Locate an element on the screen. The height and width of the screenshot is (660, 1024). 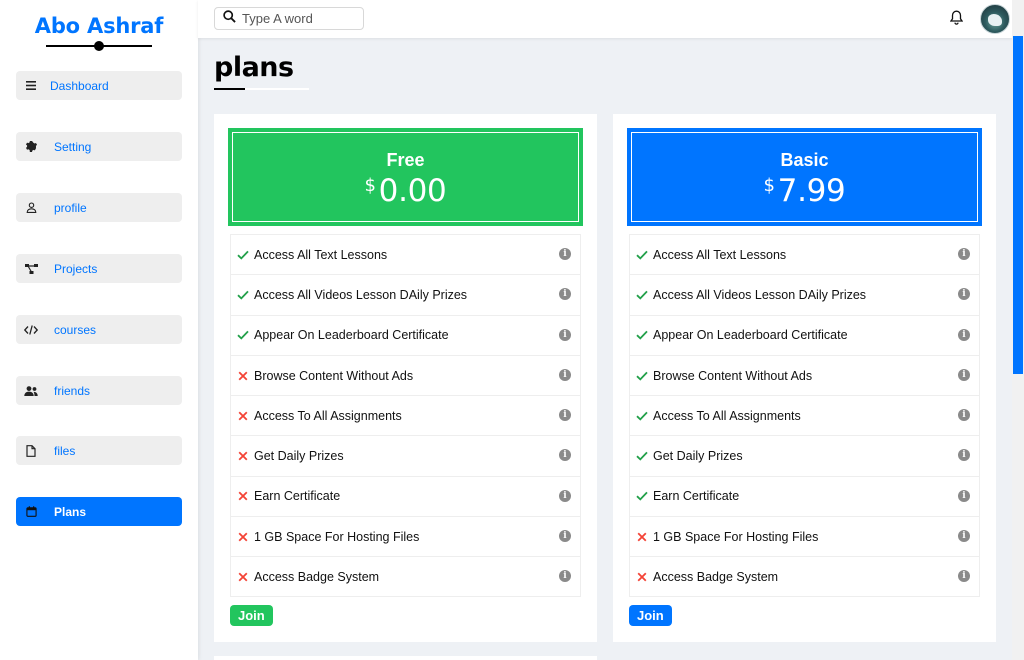
code-icon is located at coordinates (31, 329).